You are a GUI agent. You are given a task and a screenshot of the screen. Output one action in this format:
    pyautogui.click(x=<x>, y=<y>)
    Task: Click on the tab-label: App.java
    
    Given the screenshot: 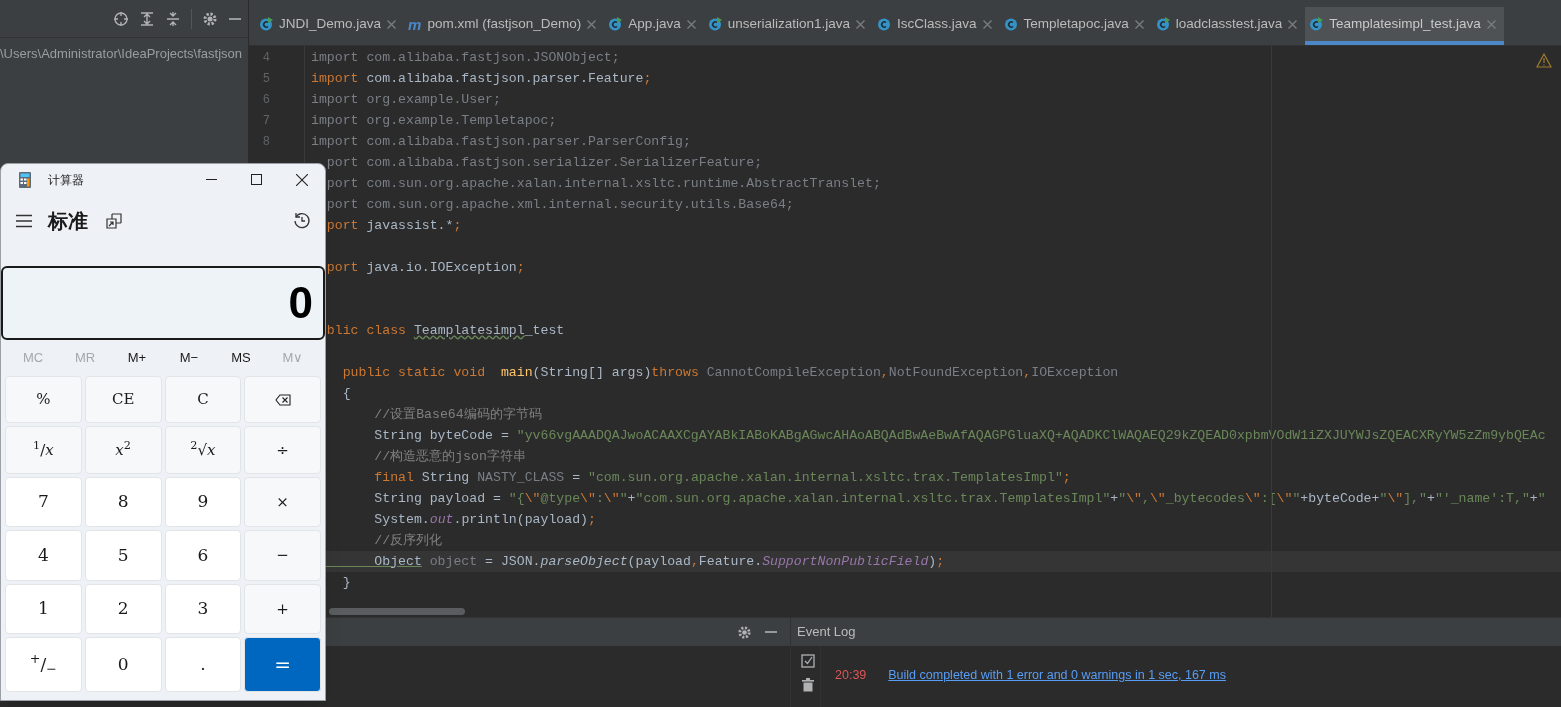 What is the action you would take?
    pyautogui.click(x=654, y=23)
    